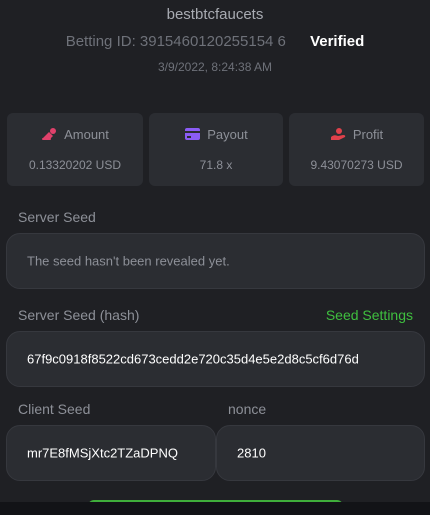  What do you see at coordinates (320, 453) in the screenshot?
I see `nonce-field: 2810` at bounding box center [320, 453].